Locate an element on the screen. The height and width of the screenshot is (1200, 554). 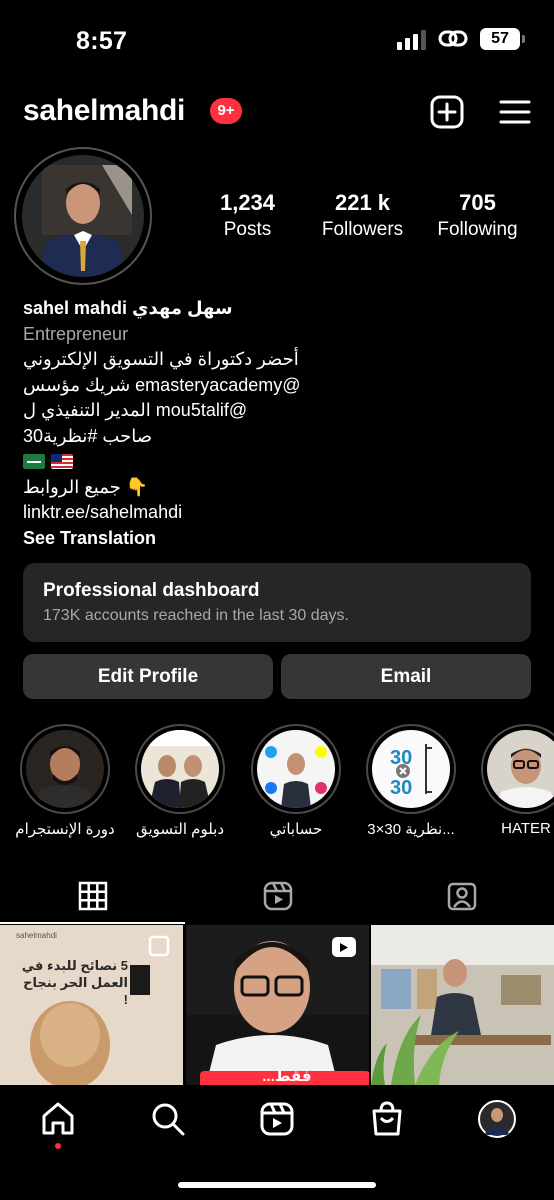
bio-line: صاحب #نظرية30 is located at coordinates (87, 435).